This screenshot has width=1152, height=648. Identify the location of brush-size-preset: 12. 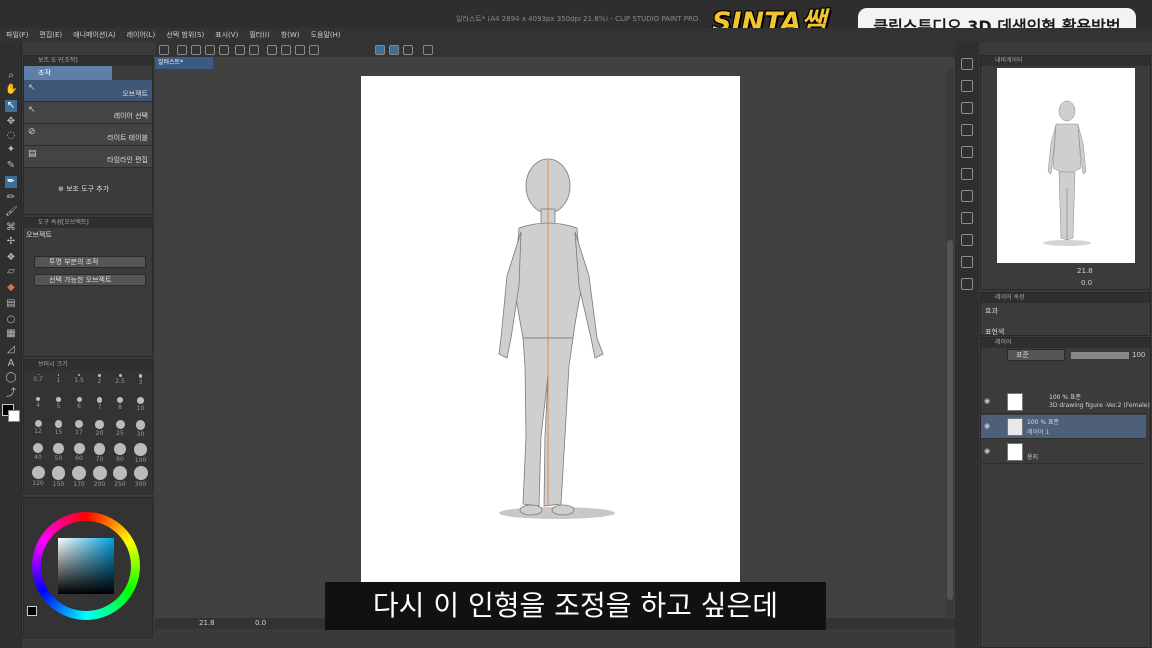
(38, 428).